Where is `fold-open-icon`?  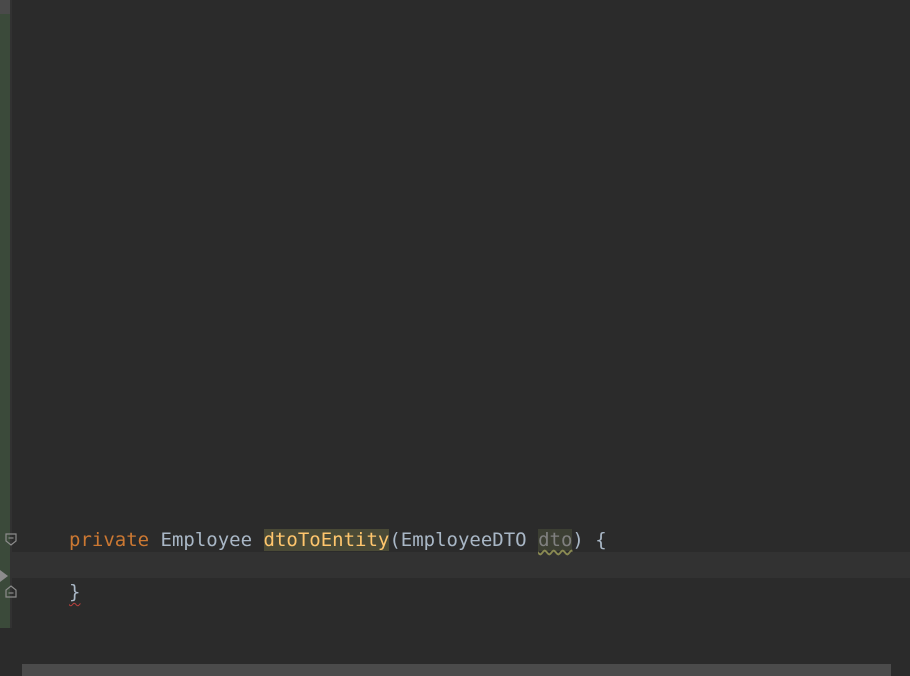
fold-open-icon is located at coordinates (11, 540).